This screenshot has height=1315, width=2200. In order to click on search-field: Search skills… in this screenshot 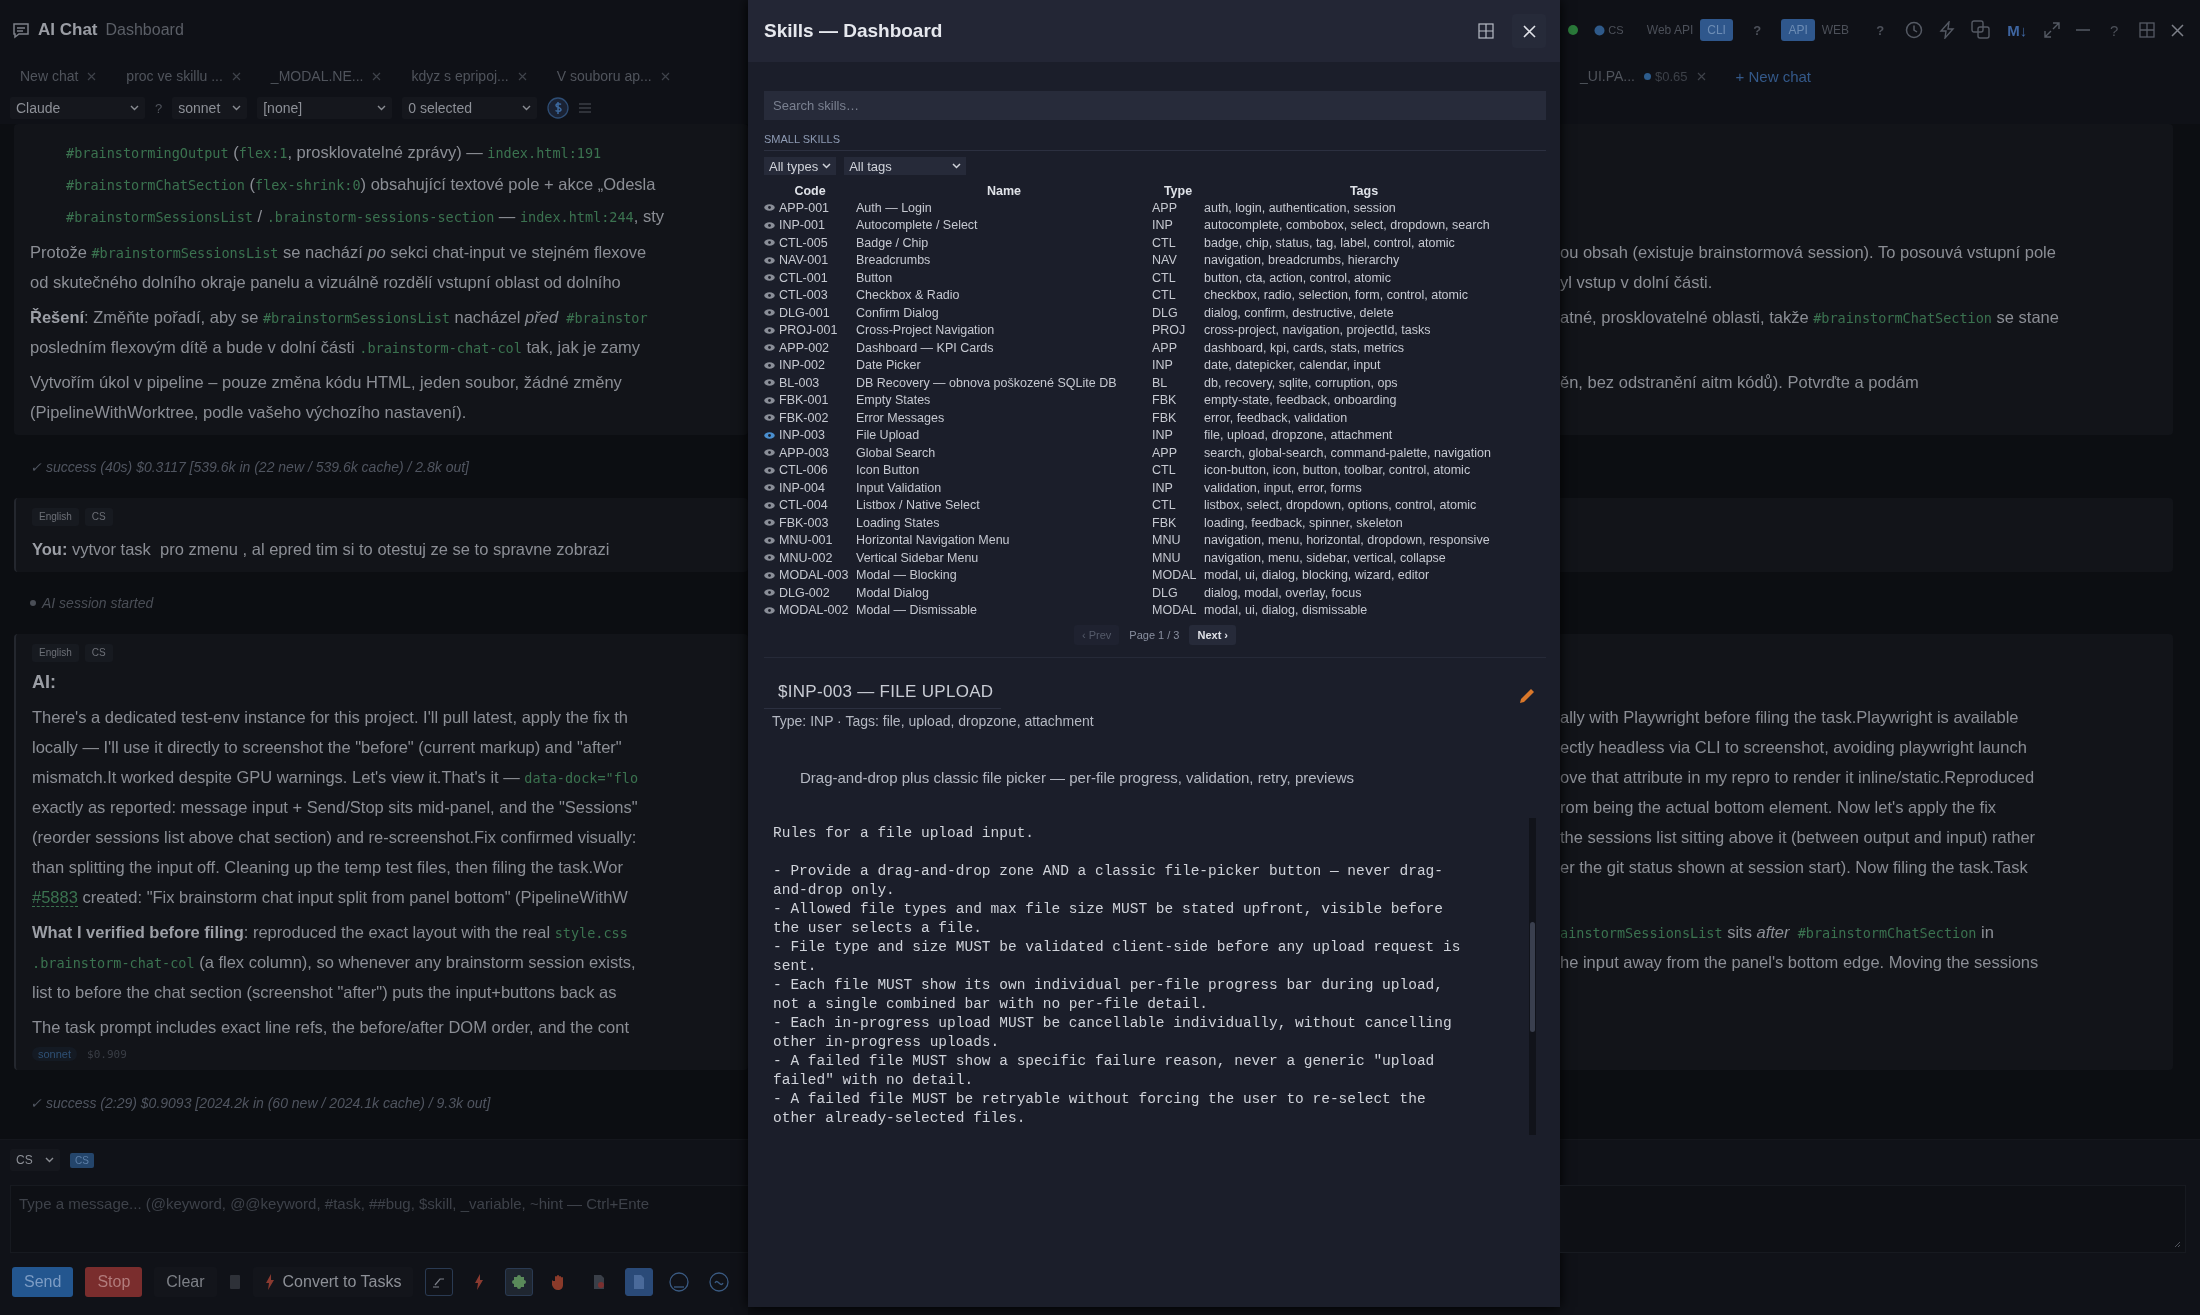, I will do `click(1155, 105)`.